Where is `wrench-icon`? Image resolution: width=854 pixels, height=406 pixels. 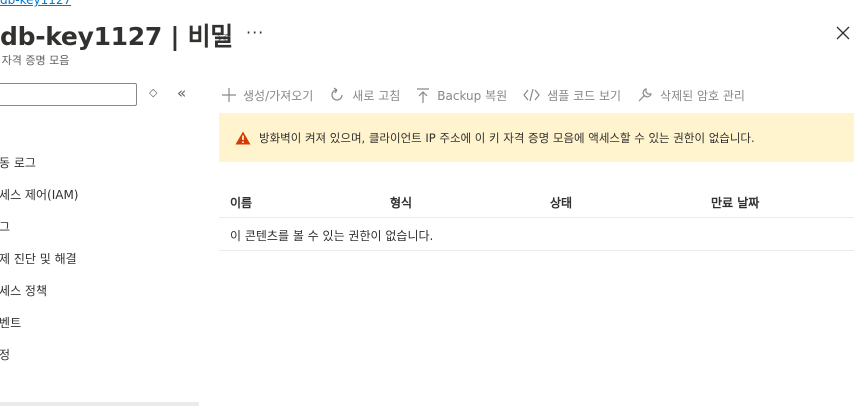 wrench-icon is located at coordinates (645, 95).